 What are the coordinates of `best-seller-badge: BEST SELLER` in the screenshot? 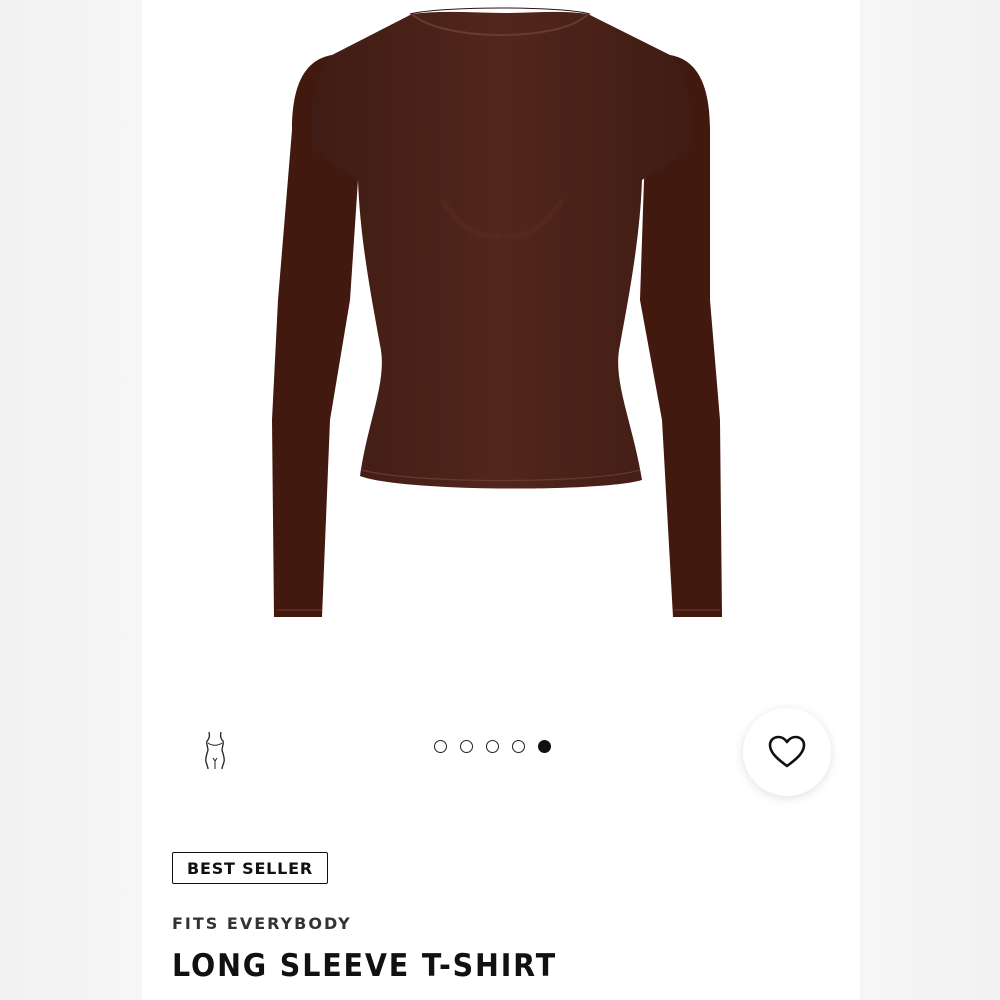 It's located at (250, 868).